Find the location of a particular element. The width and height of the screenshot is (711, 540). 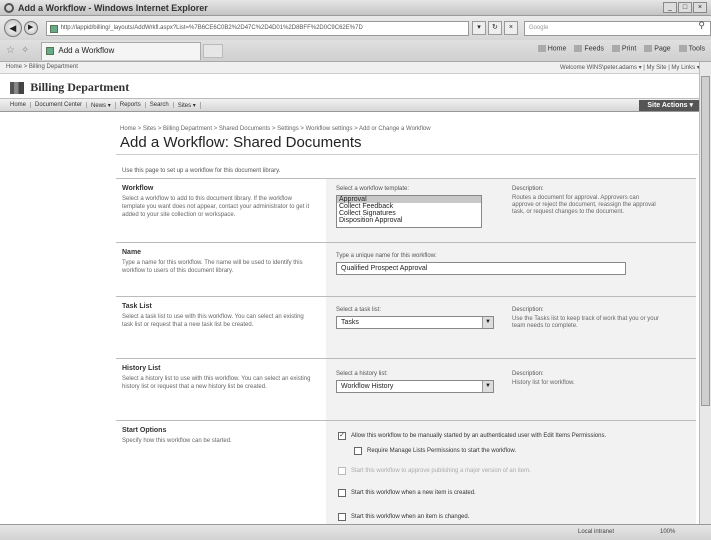

template-label: Select a workflow template: is located at coordinates (373, 189).